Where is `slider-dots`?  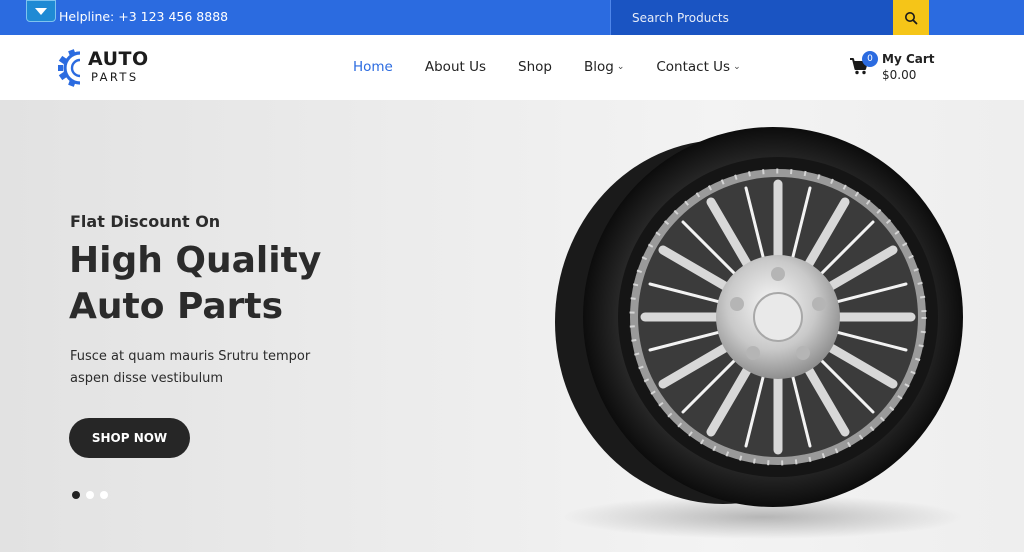
slider-dots is located at coordinates (93, 495).